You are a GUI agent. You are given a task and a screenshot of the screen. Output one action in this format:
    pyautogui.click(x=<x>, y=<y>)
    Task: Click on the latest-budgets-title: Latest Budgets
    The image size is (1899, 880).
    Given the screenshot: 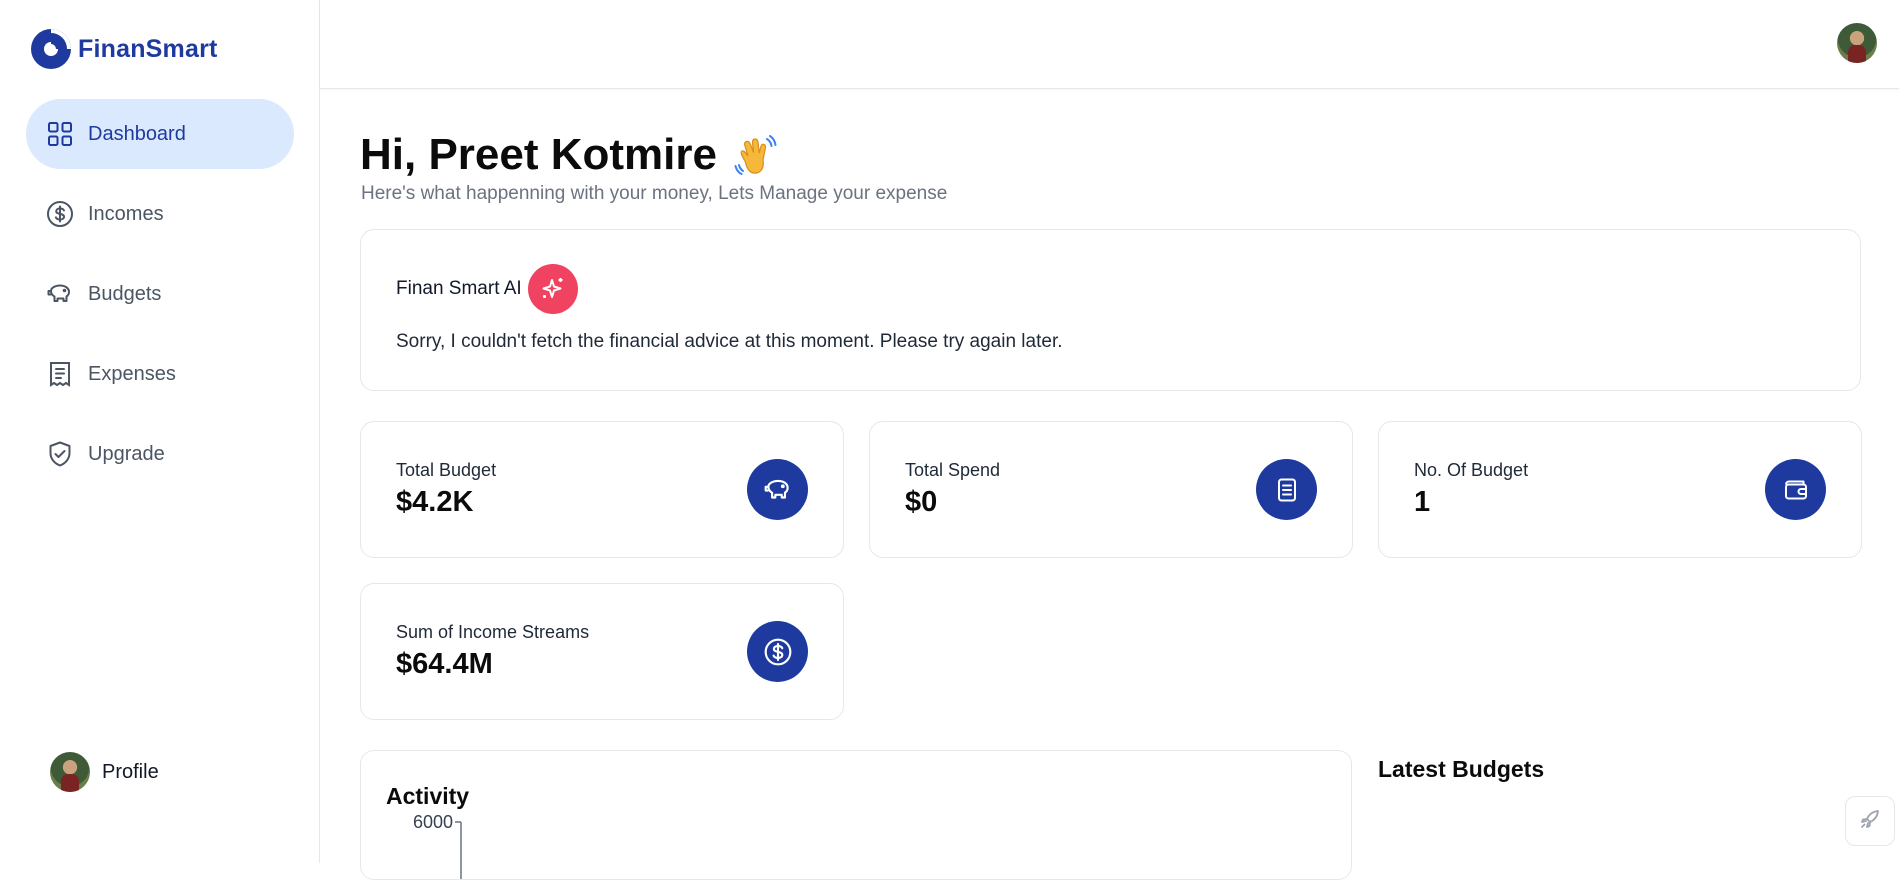 What is the action you would take?
    pyautogui.click(x=1461, y=769)
    